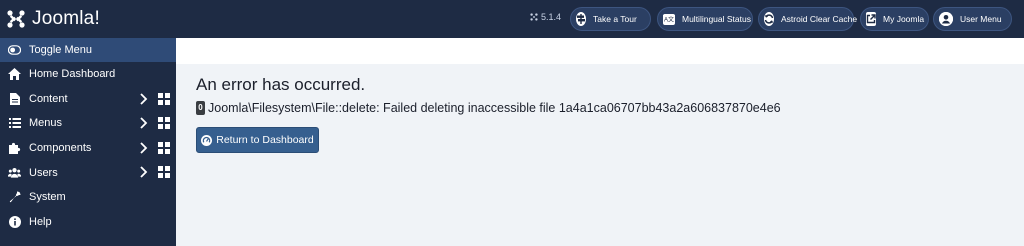  What do you see at coordinates (904, 19) in the screenshot?
I see `my-joomla-label: My Joomla` at bounding box center [904, 19].